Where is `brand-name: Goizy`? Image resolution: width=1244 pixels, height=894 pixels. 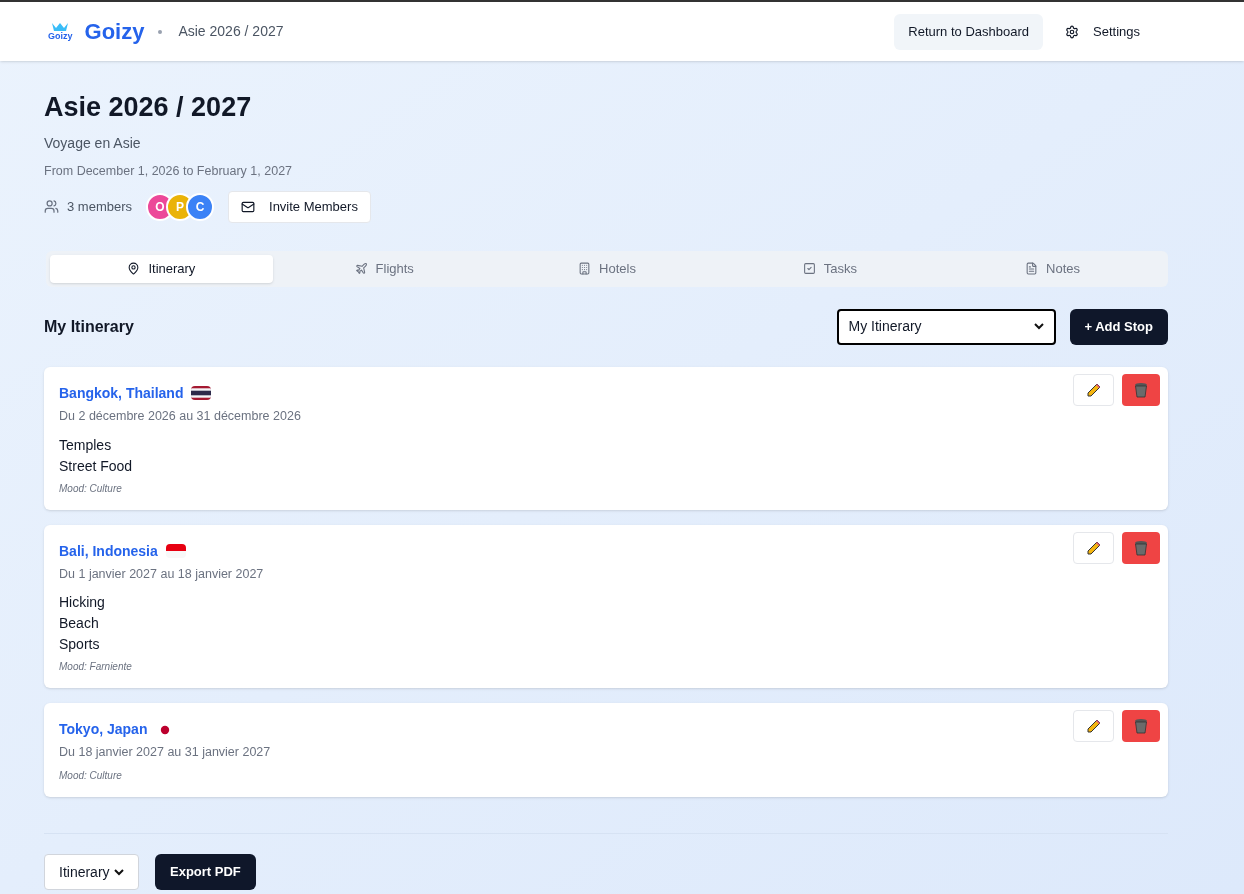 brand-name: Goizy is located at coordinates (114, 32).